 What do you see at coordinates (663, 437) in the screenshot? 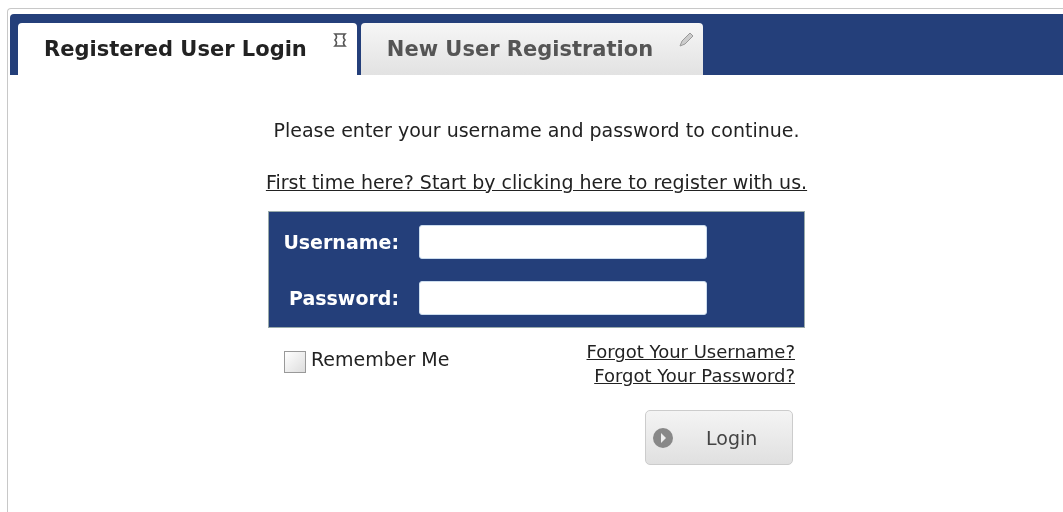
I see `play-icon` at bounding box center [663, 437].